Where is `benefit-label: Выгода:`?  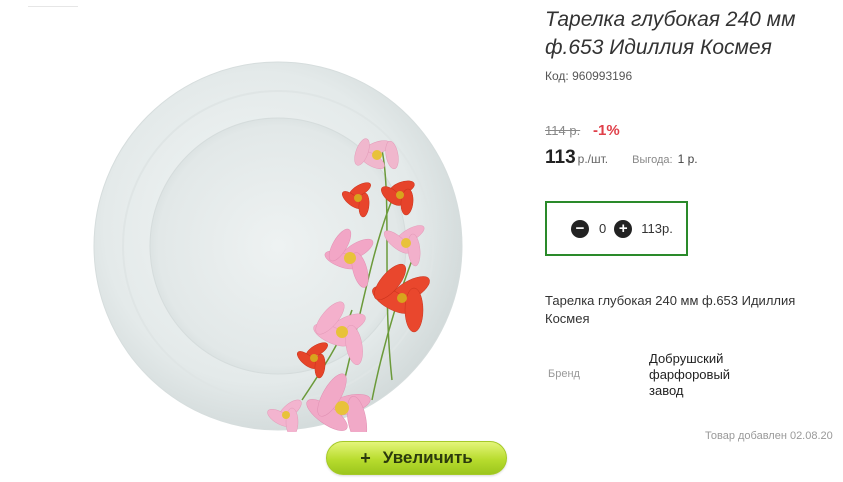
benefit-label: Выгода: is located at coordinates (652, 160).